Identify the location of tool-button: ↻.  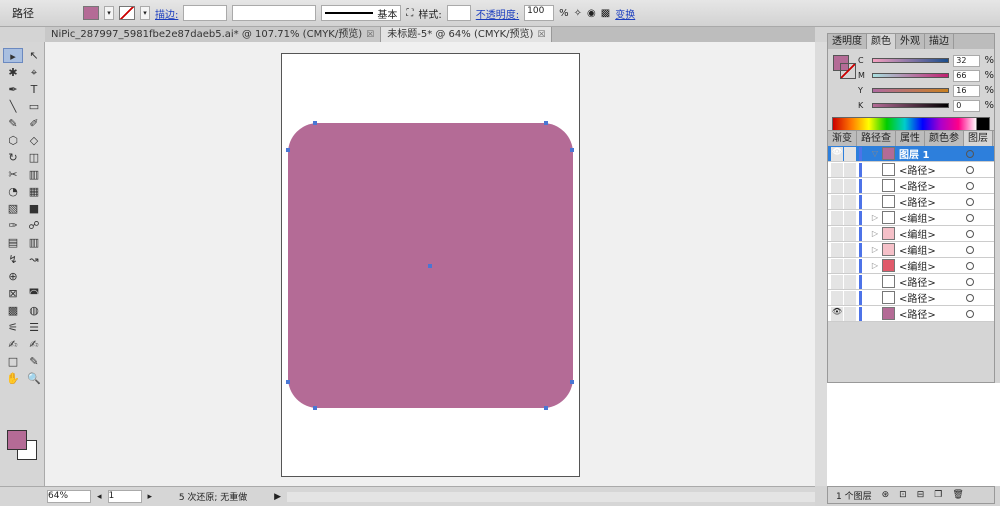
(13, 157).